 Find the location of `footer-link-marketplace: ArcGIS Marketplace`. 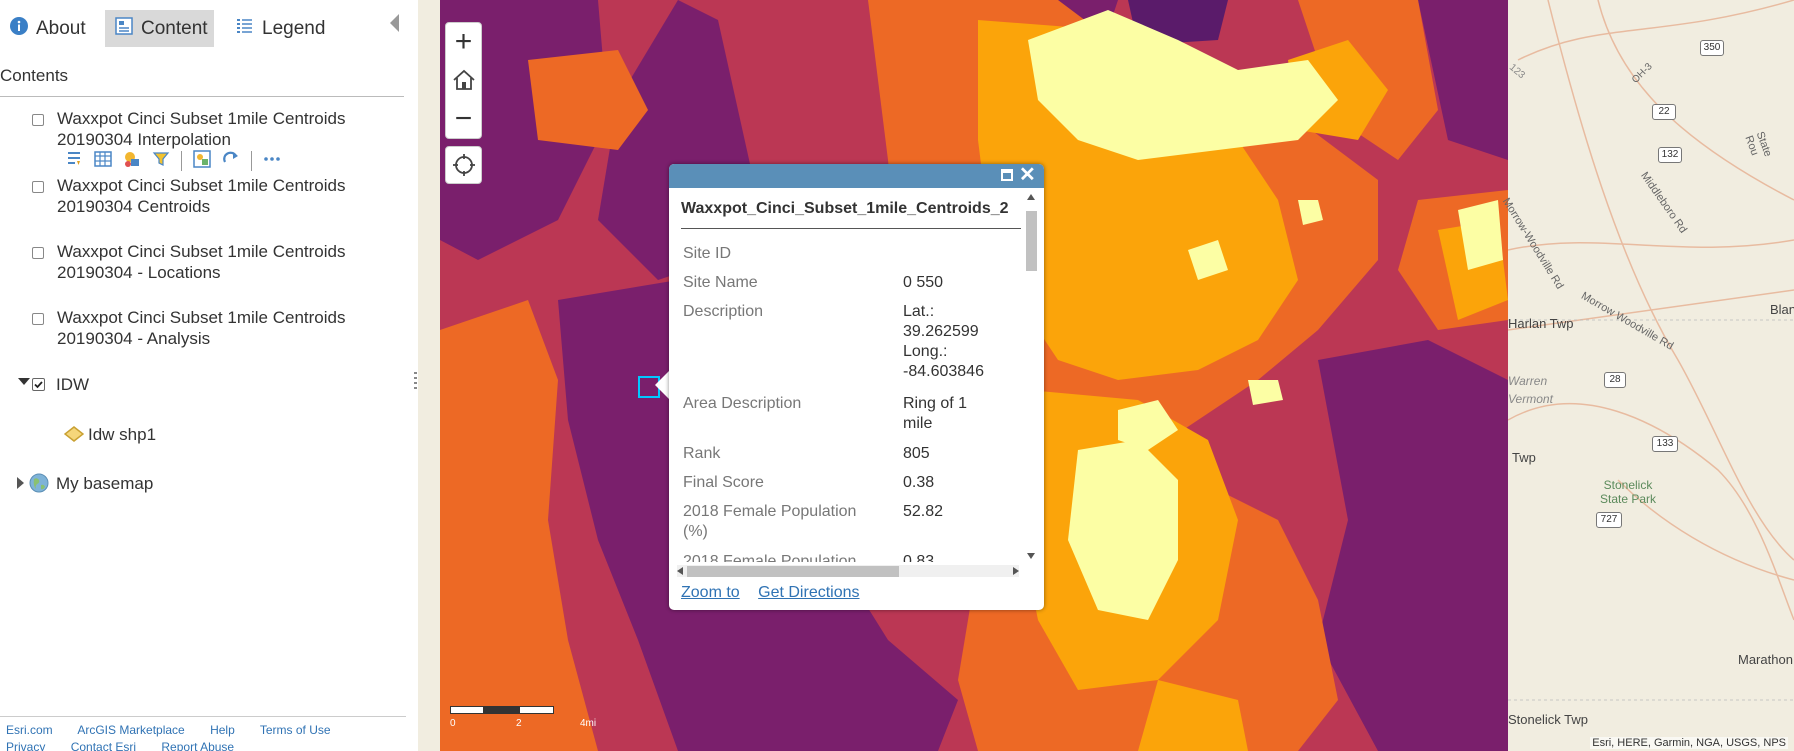

footer-link-marketplace: ArcGIS Marketplace is located at coordinates (130, 730).